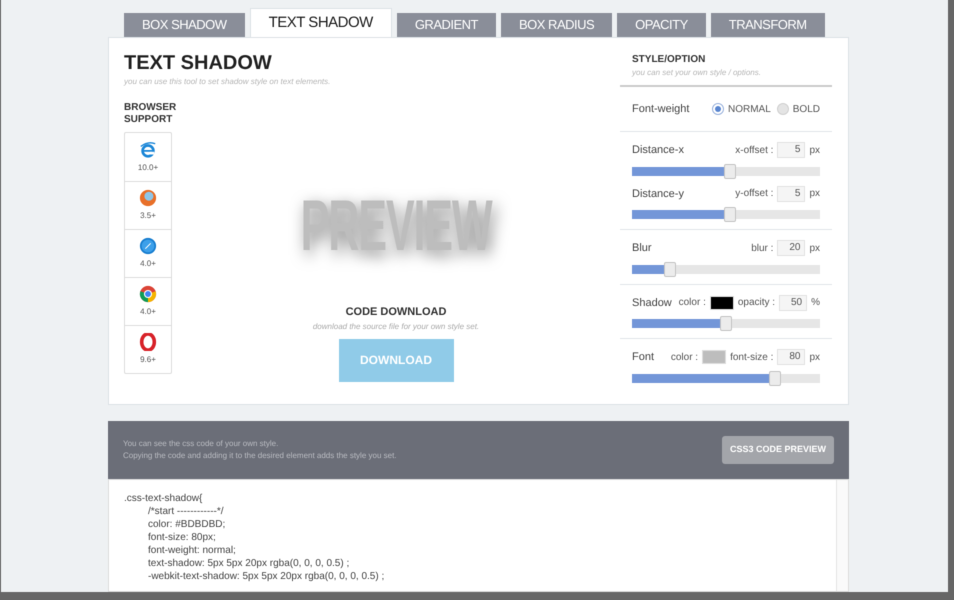 The height and width of the screenshot is (600, 954). What do you see at coordinates (791, 248) in the screenshot?
I see `value-field: 20` at bounding box center [791, 248].